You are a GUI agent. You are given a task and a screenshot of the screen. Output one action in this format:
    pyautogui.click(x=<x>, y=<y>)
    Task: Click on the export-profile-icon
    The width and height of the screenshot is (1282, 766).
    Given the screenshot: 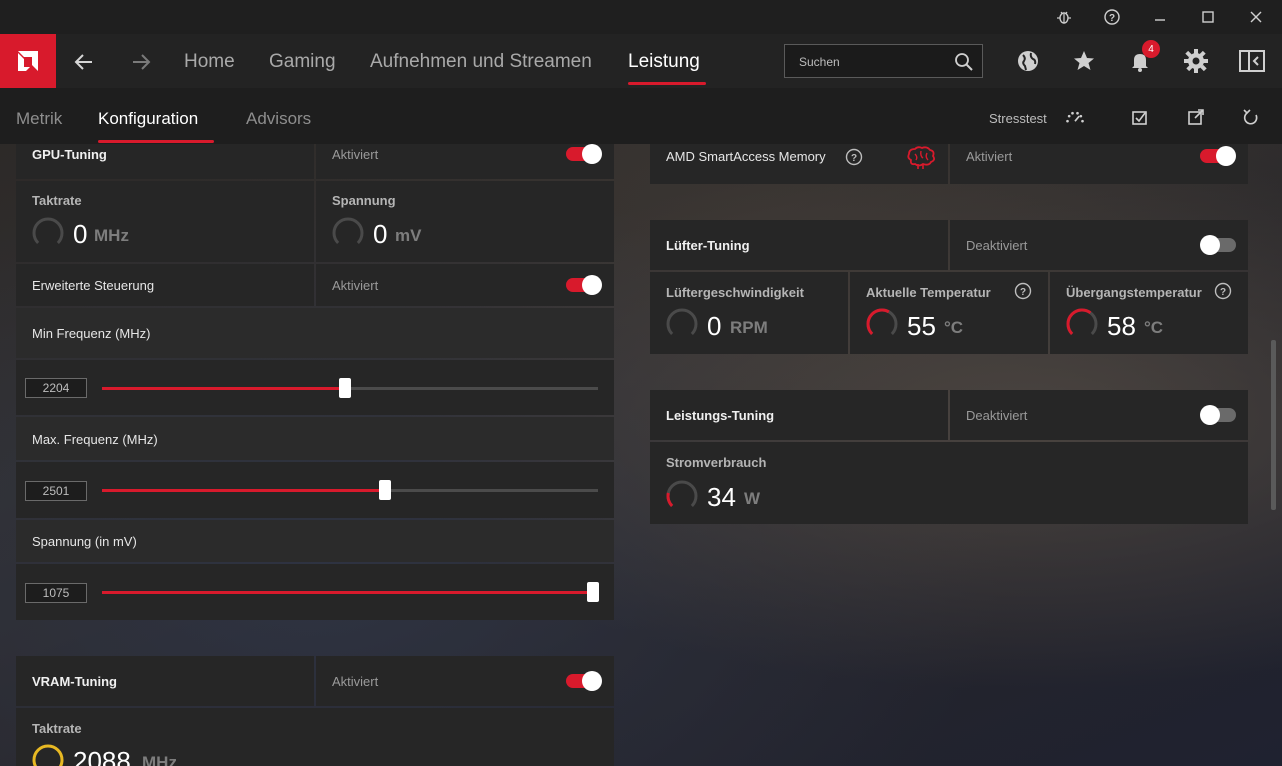 What is the action you would take?
    pyautogui.click(x=1196, y=117)
    